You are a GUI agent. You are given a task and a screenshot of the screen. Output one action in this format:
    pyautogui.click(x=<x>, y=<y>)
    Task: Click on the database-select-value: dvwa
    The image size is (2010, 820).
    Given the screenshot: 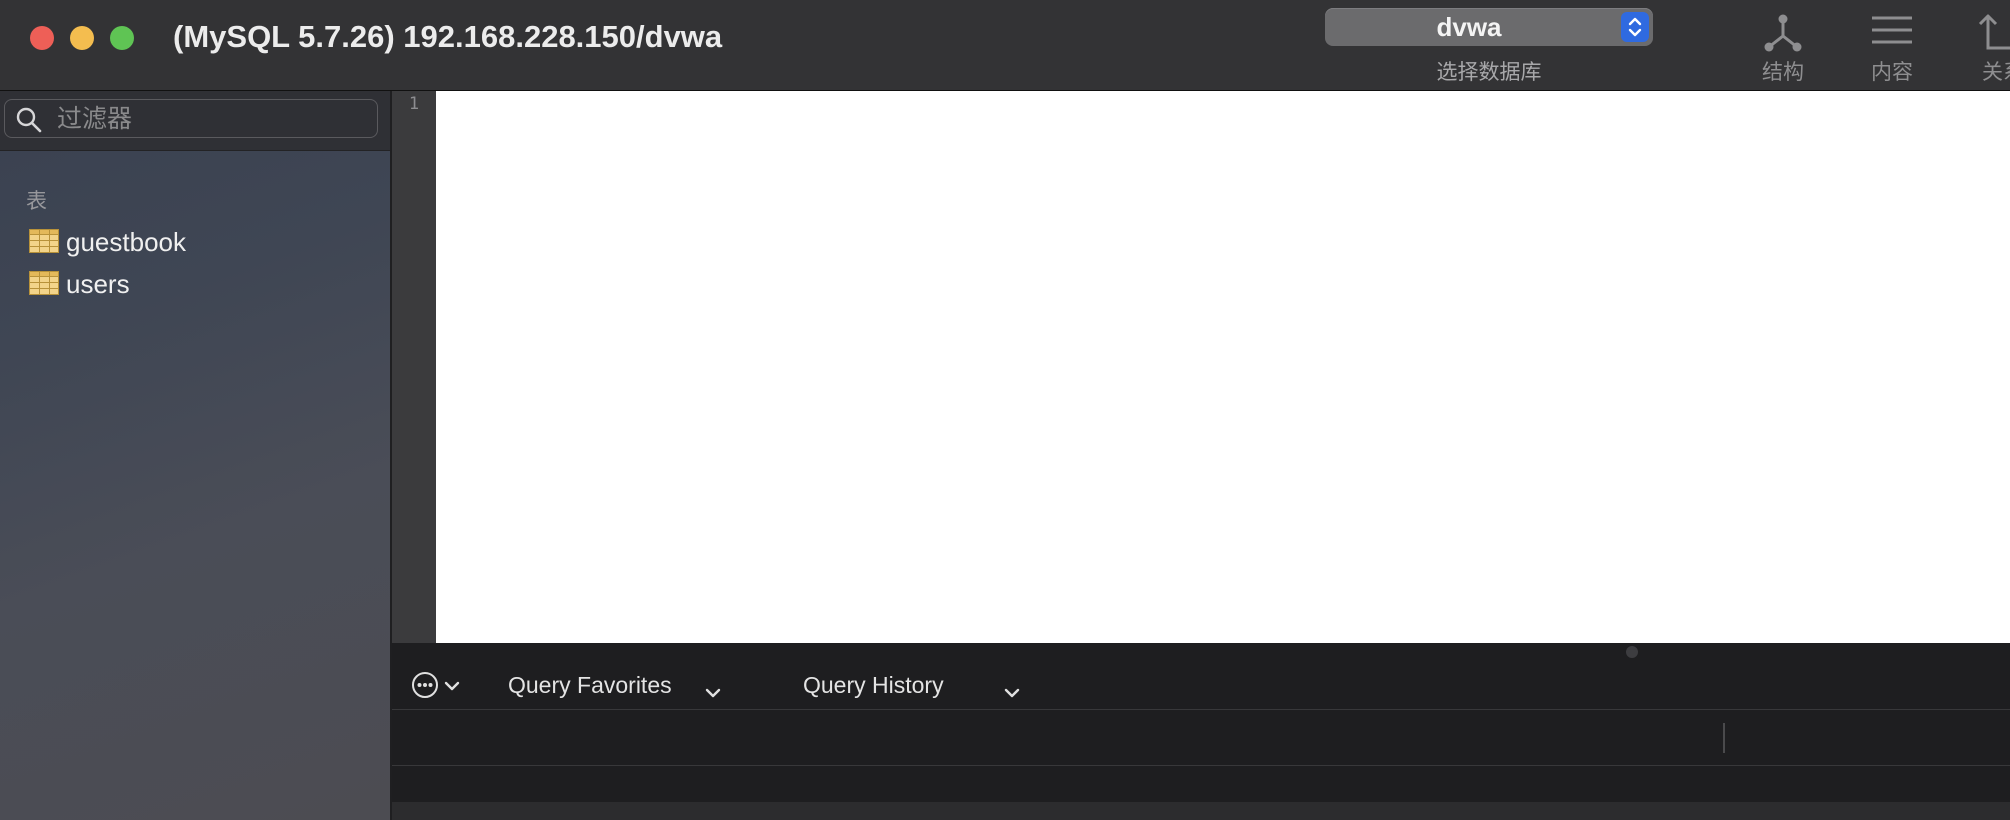 What is the action you would take?
    pyautogui.click(x=1469, y=27)
    